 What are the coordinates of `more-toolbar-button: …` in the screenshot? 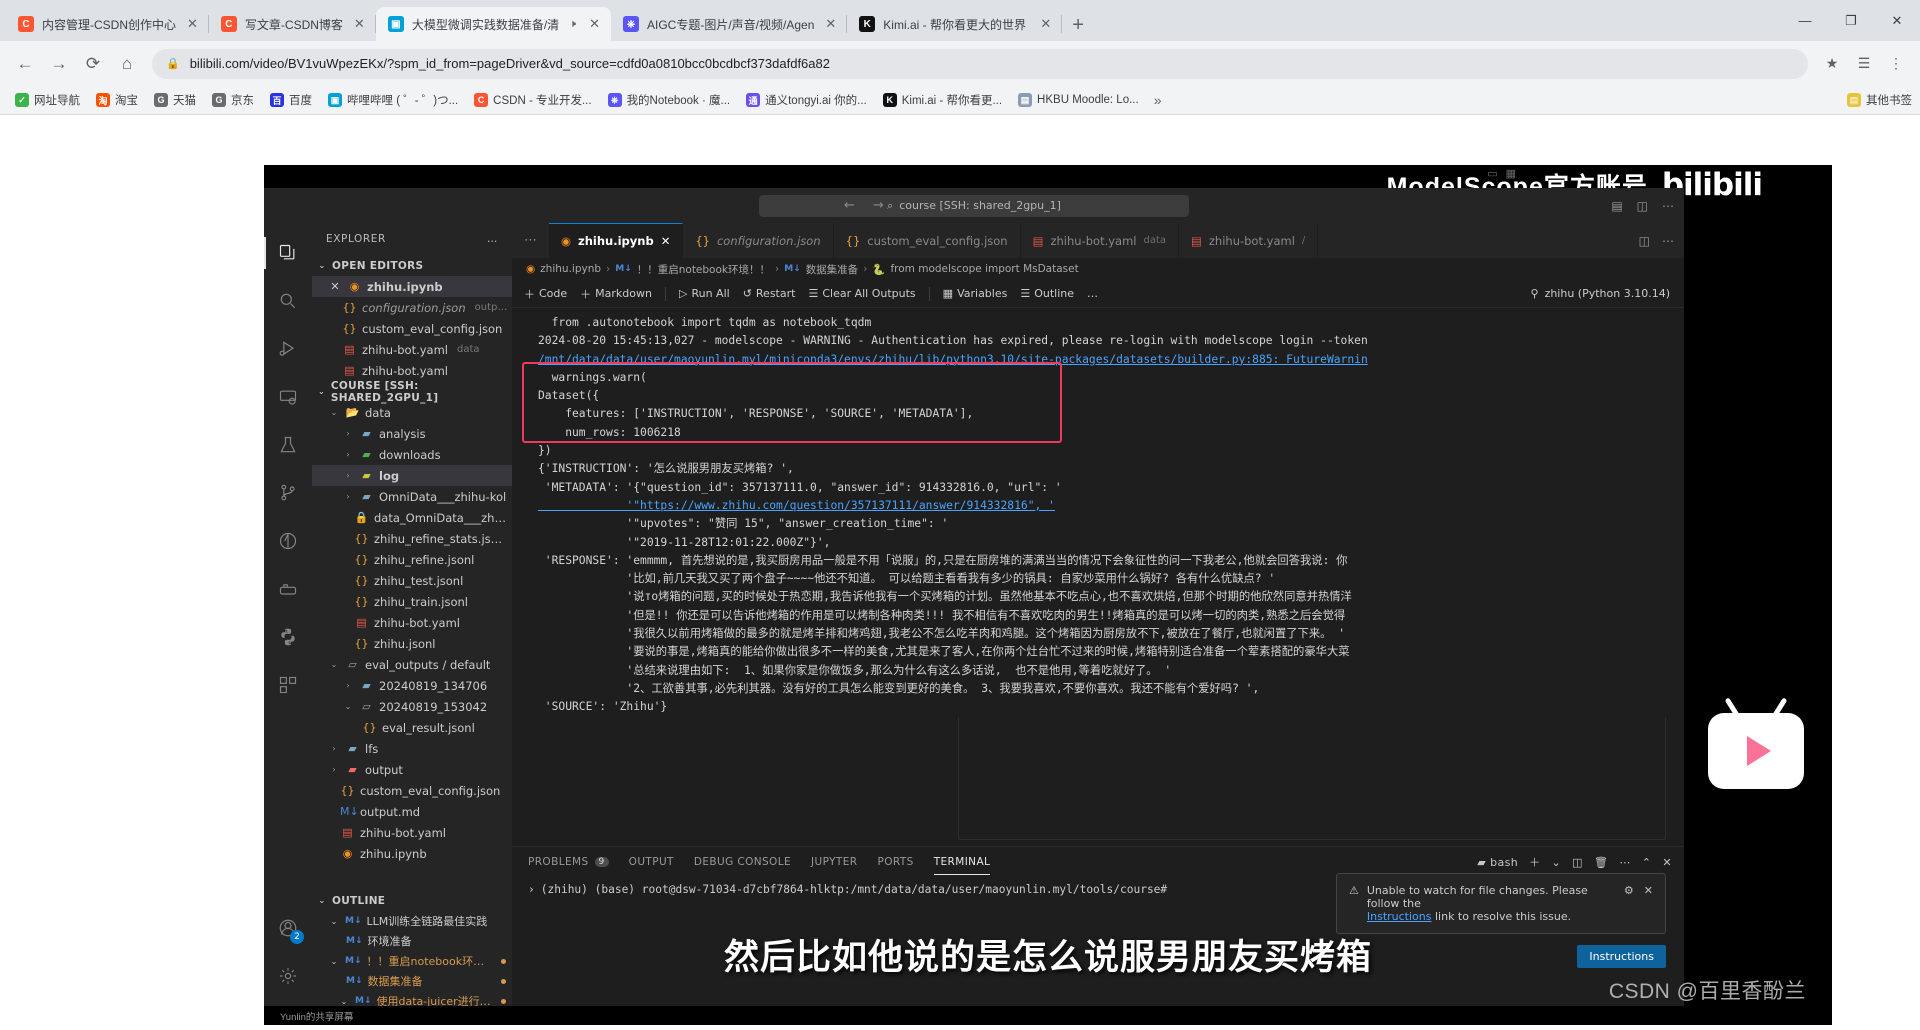 It's located at (1092, 293).